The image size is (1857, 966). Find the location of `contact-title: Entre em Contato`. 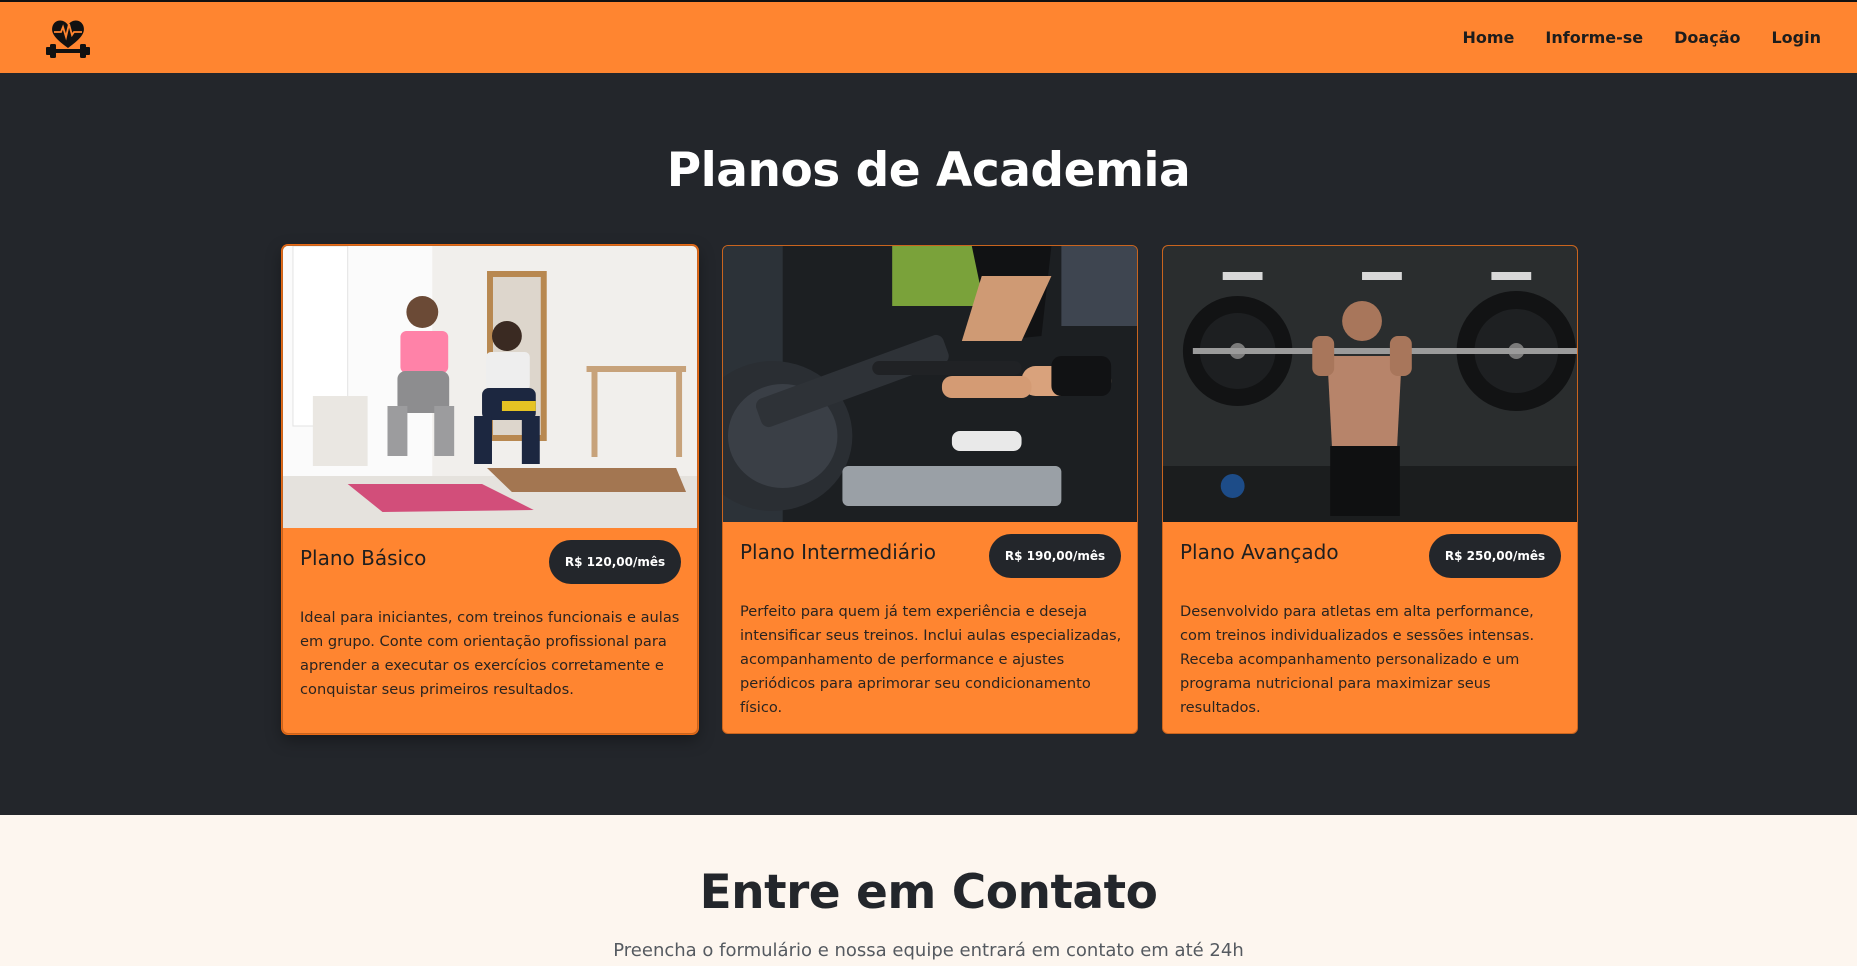

contact-title: Entre em Contato is located at coordinates (928, 892).